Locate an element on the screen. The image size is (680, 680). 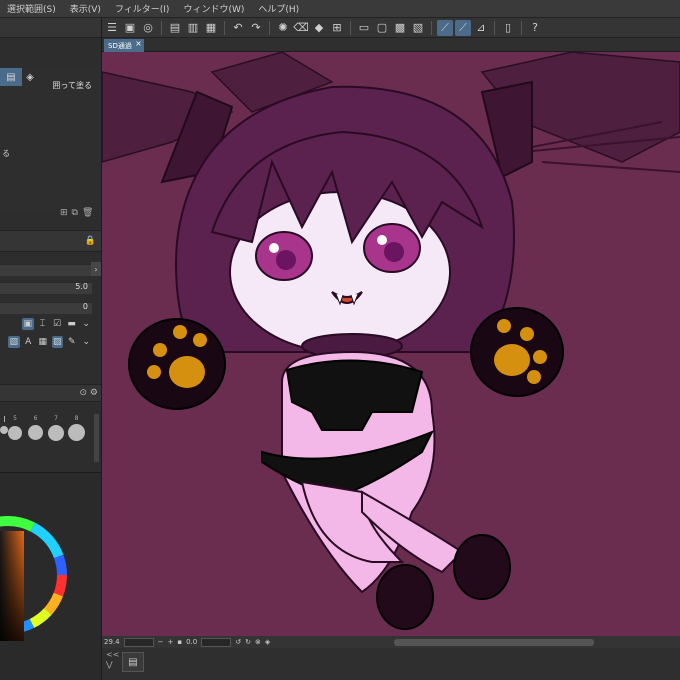
bottom-dock: << ⋁ ▤ is located at coordinates (391, 664).